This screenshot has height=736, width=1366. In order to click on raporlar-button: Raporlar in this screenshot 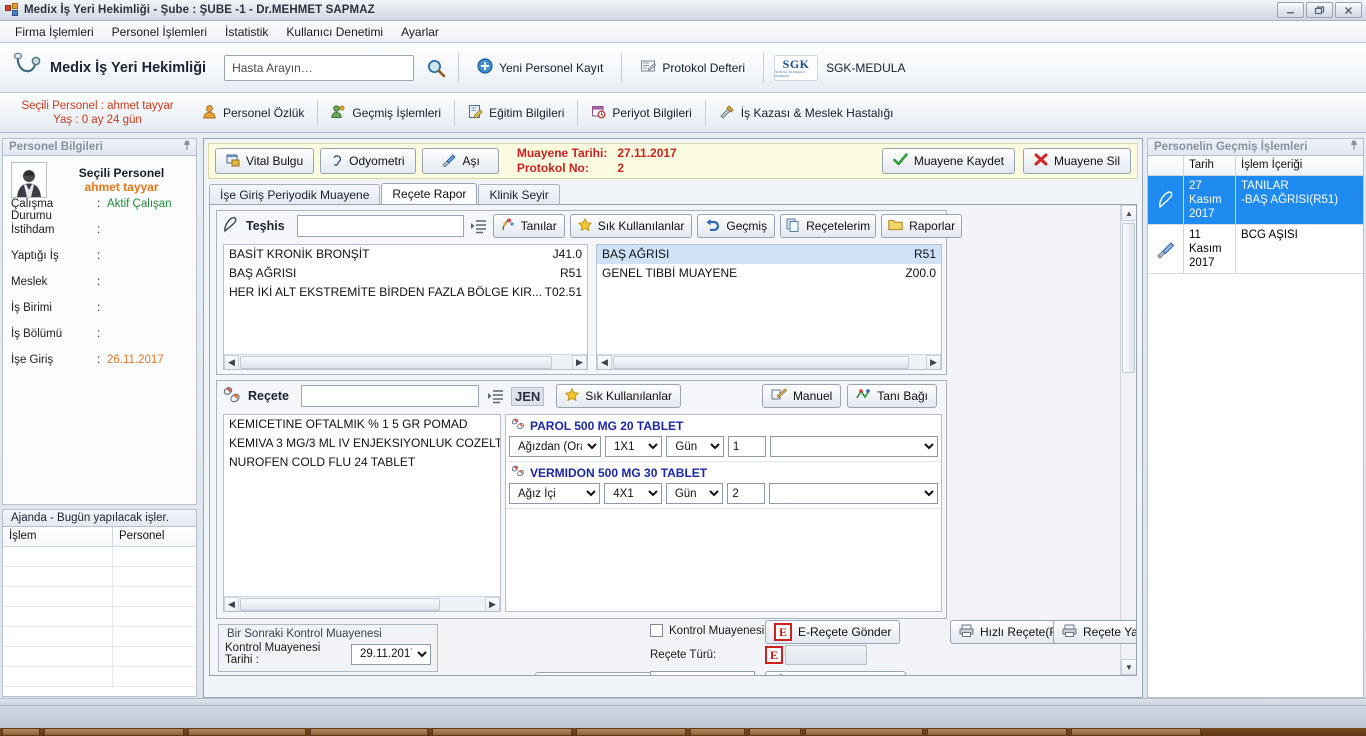, I will do `click(922, 226)`.